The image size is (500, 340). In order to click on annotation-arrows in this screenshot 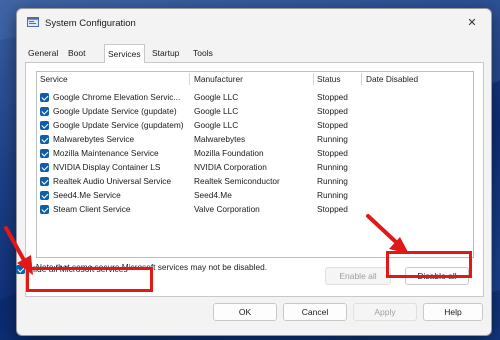, I will do `click(206, 244)`.